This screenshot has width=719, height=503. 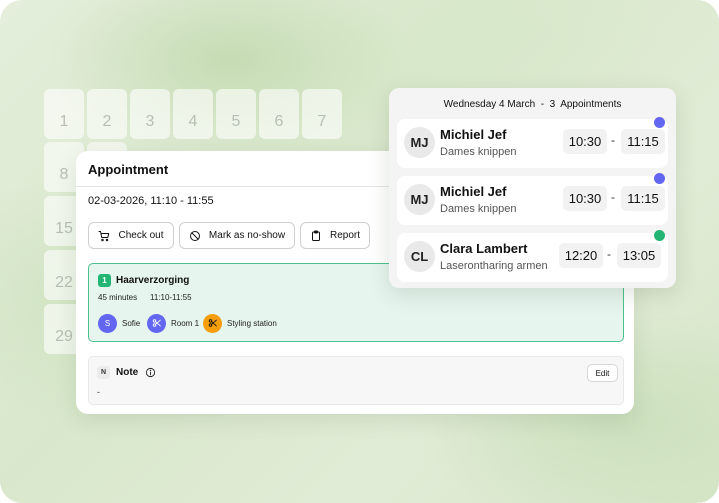 I want to click on resource-station: Styling station, so click(x=240, y=323).